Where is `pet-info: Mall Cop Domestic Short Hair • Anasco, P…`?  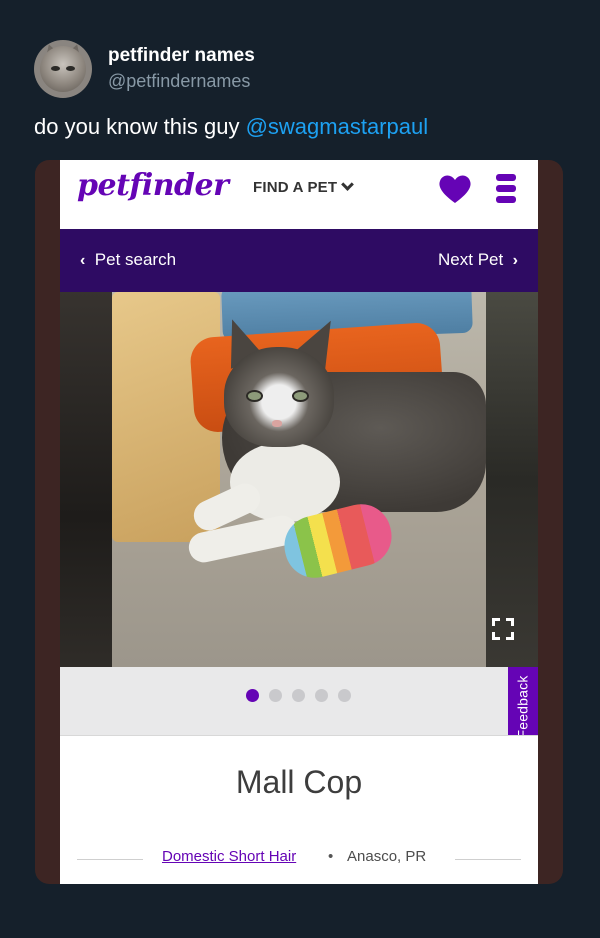 pet-info: Mall Cop Domestic Short Hair • Anasco, P… is located at coordinates (299, 809).